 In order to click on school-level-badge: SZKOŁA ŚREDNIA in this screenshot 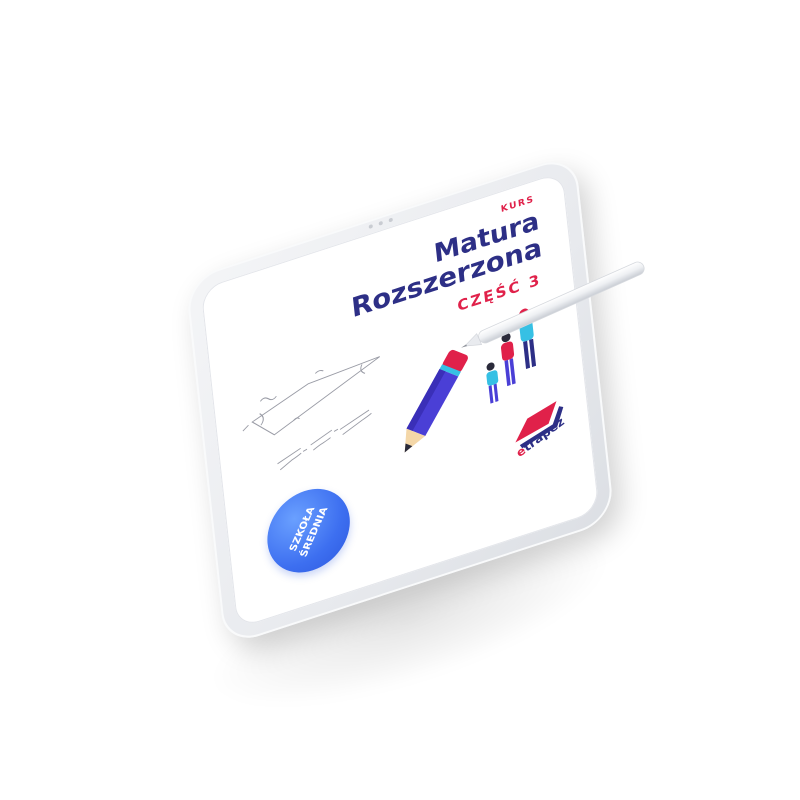, I will do `click(308, 530)`.